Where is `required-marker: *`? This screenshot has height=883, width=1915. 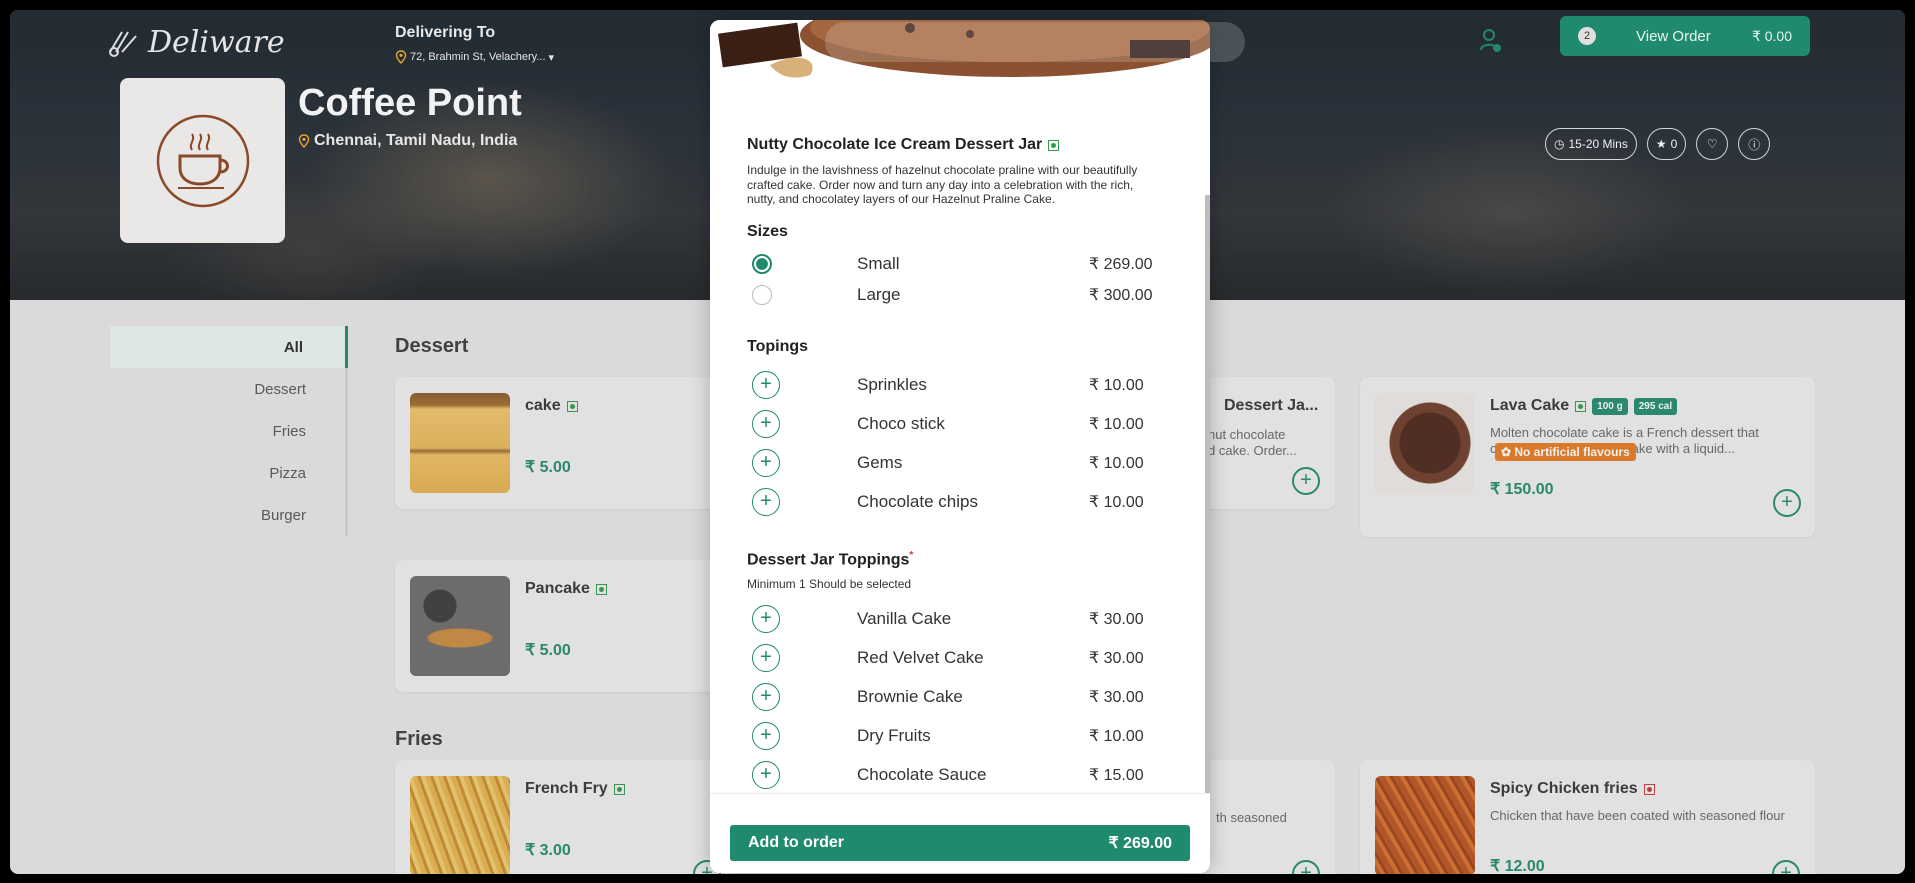 required-marker: * is located at coordinates (911, 555).